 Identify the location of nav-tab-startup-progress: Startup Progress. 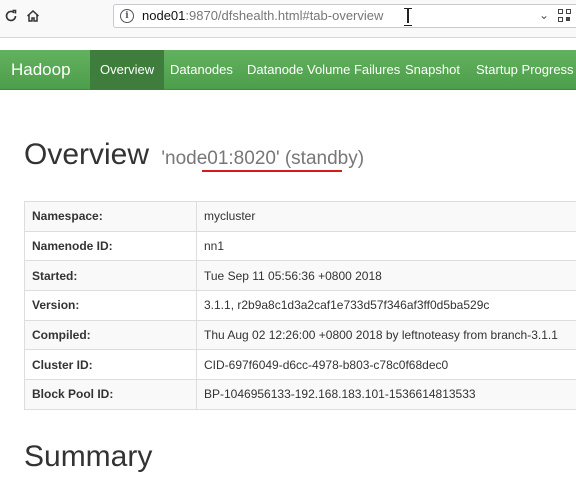
(521, 70).